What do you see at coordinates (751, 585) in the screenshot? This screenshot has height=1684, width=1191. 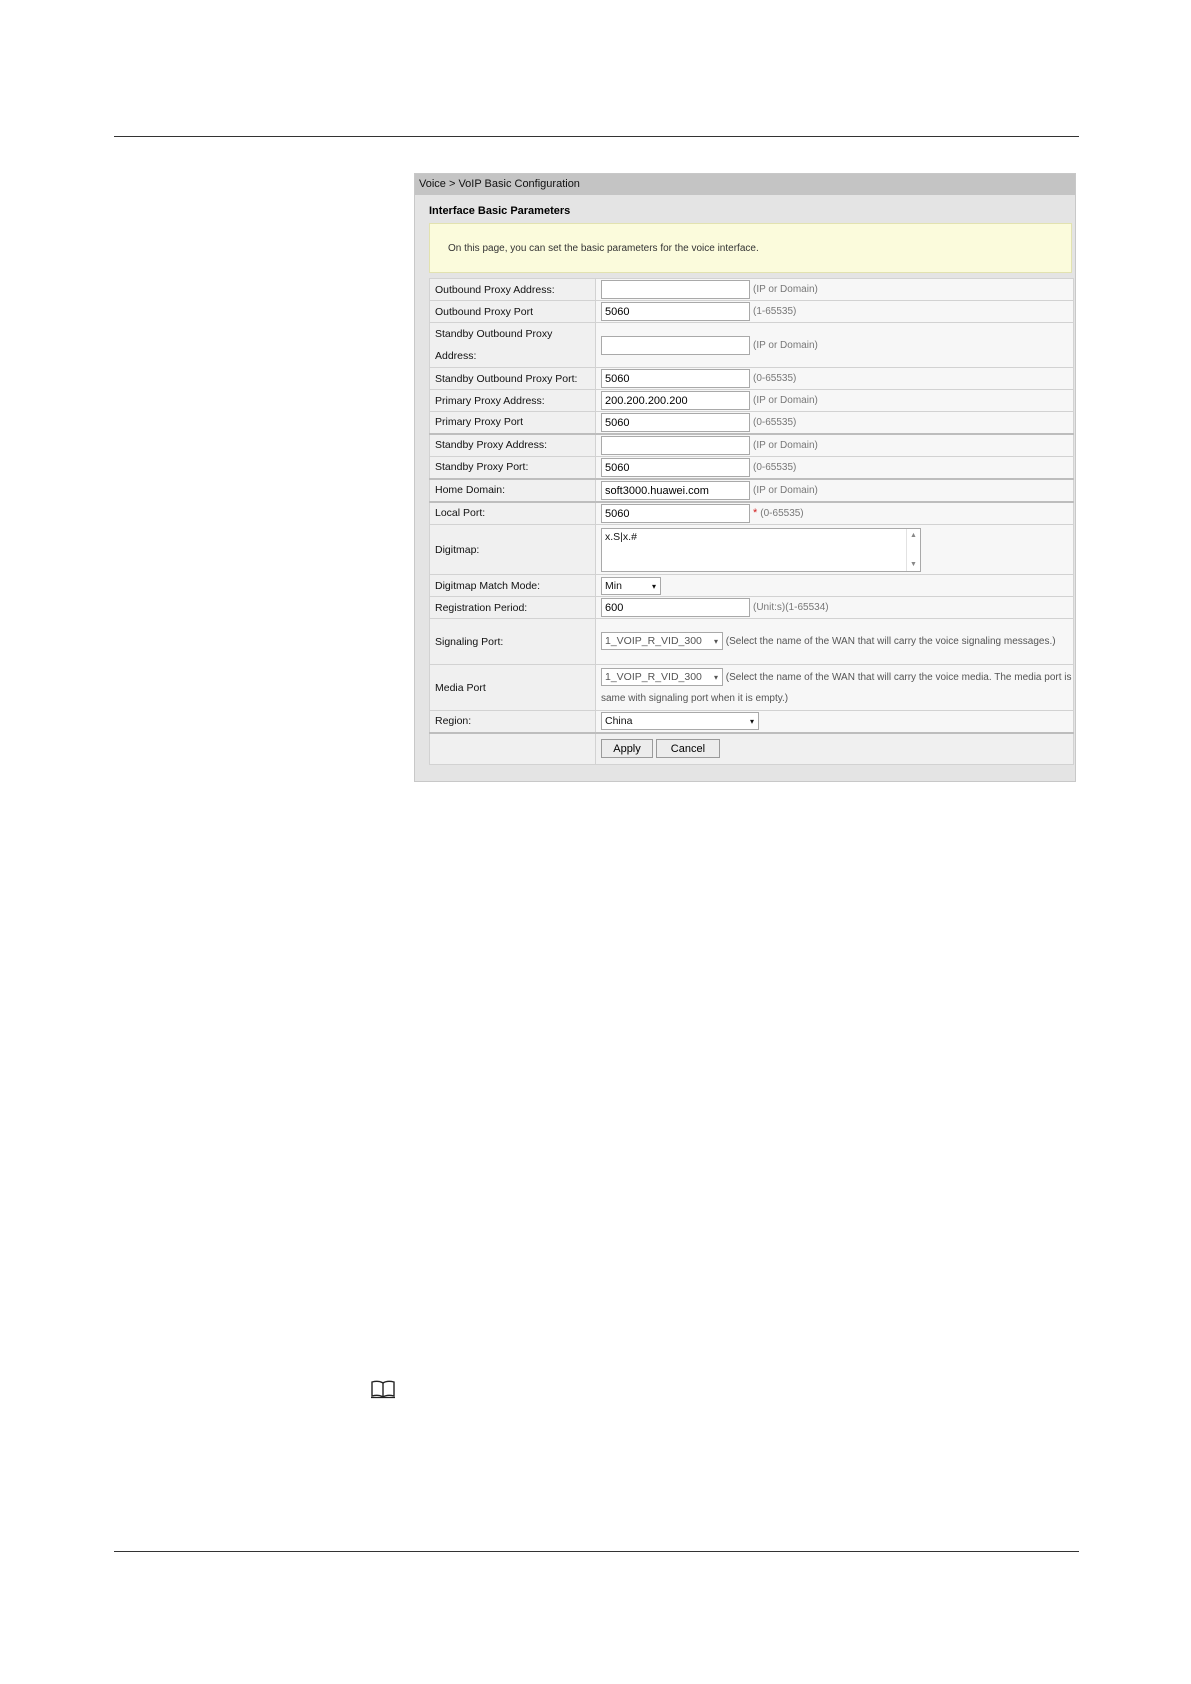 I see `row-digitmap-match-mode: Digitmap Match Mode: Min ▾` at bounding box center [751, 585].